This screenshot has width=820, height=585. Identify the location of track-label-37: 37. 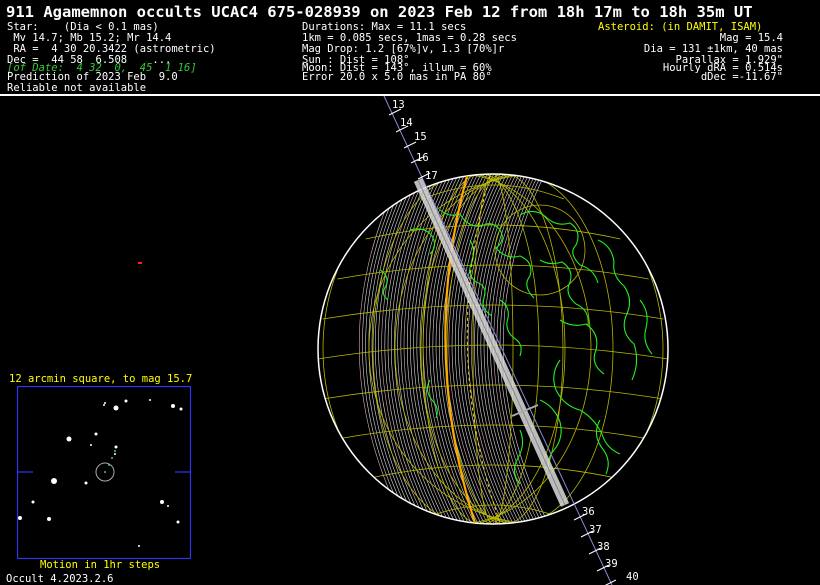
(595, 530).